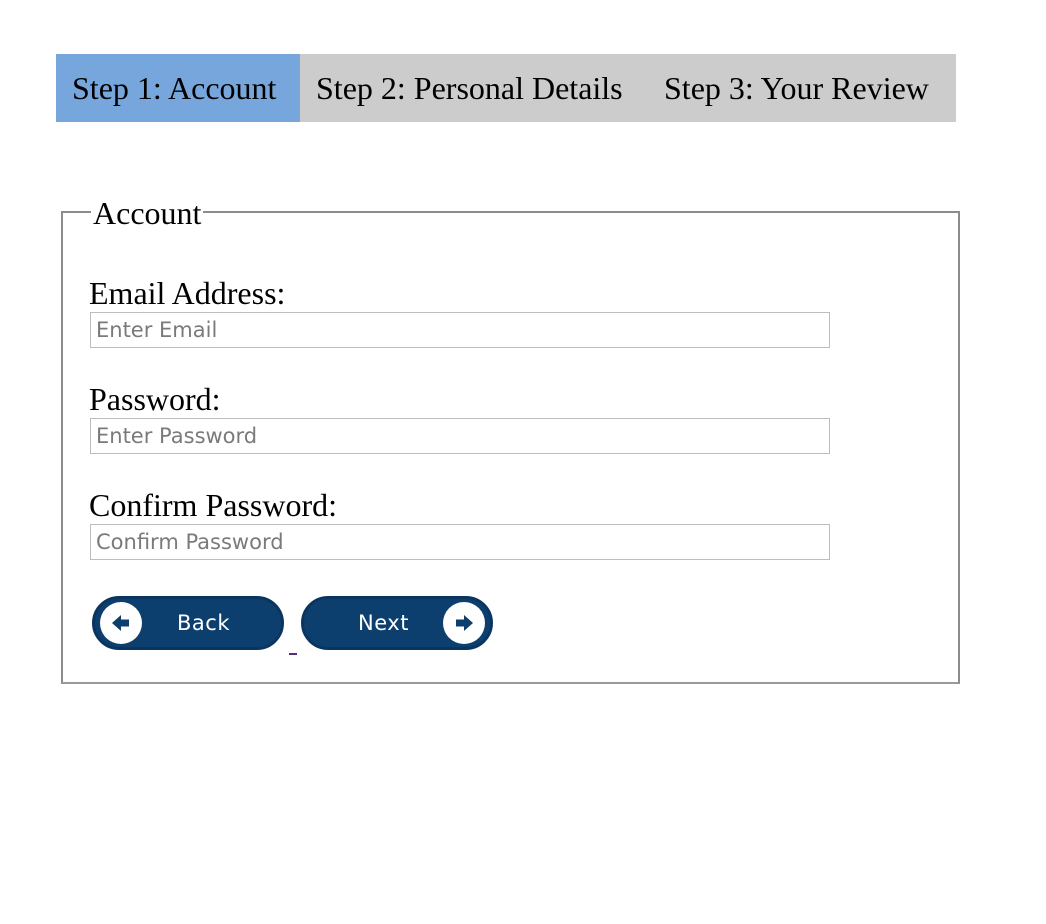 The image size is (1046, 924). I want to click on back-button-label: Back, so click(203, 623).